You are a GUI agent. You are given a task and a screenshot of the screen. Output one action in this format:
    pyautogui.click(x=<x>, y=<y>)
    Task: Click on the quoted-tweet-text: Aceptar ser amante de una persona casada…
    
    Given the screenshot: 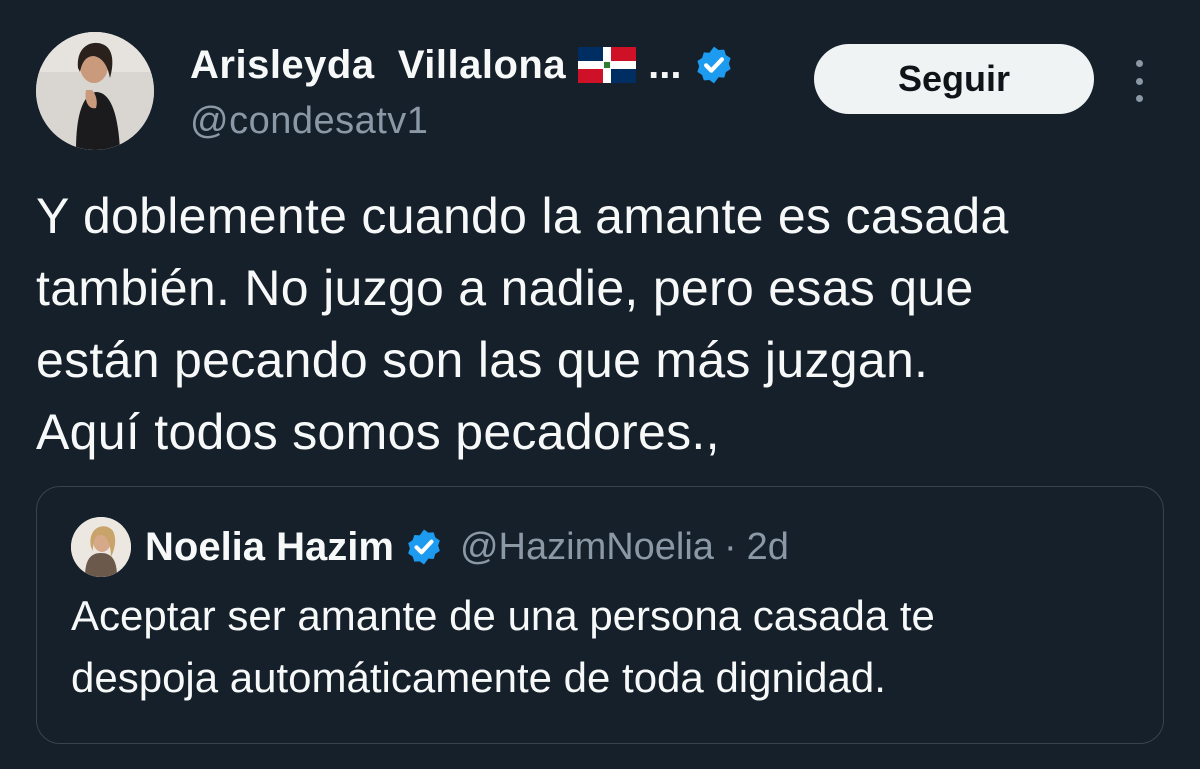 What is the action you would take?
    pyautogui.click(x=503, y=646)
    